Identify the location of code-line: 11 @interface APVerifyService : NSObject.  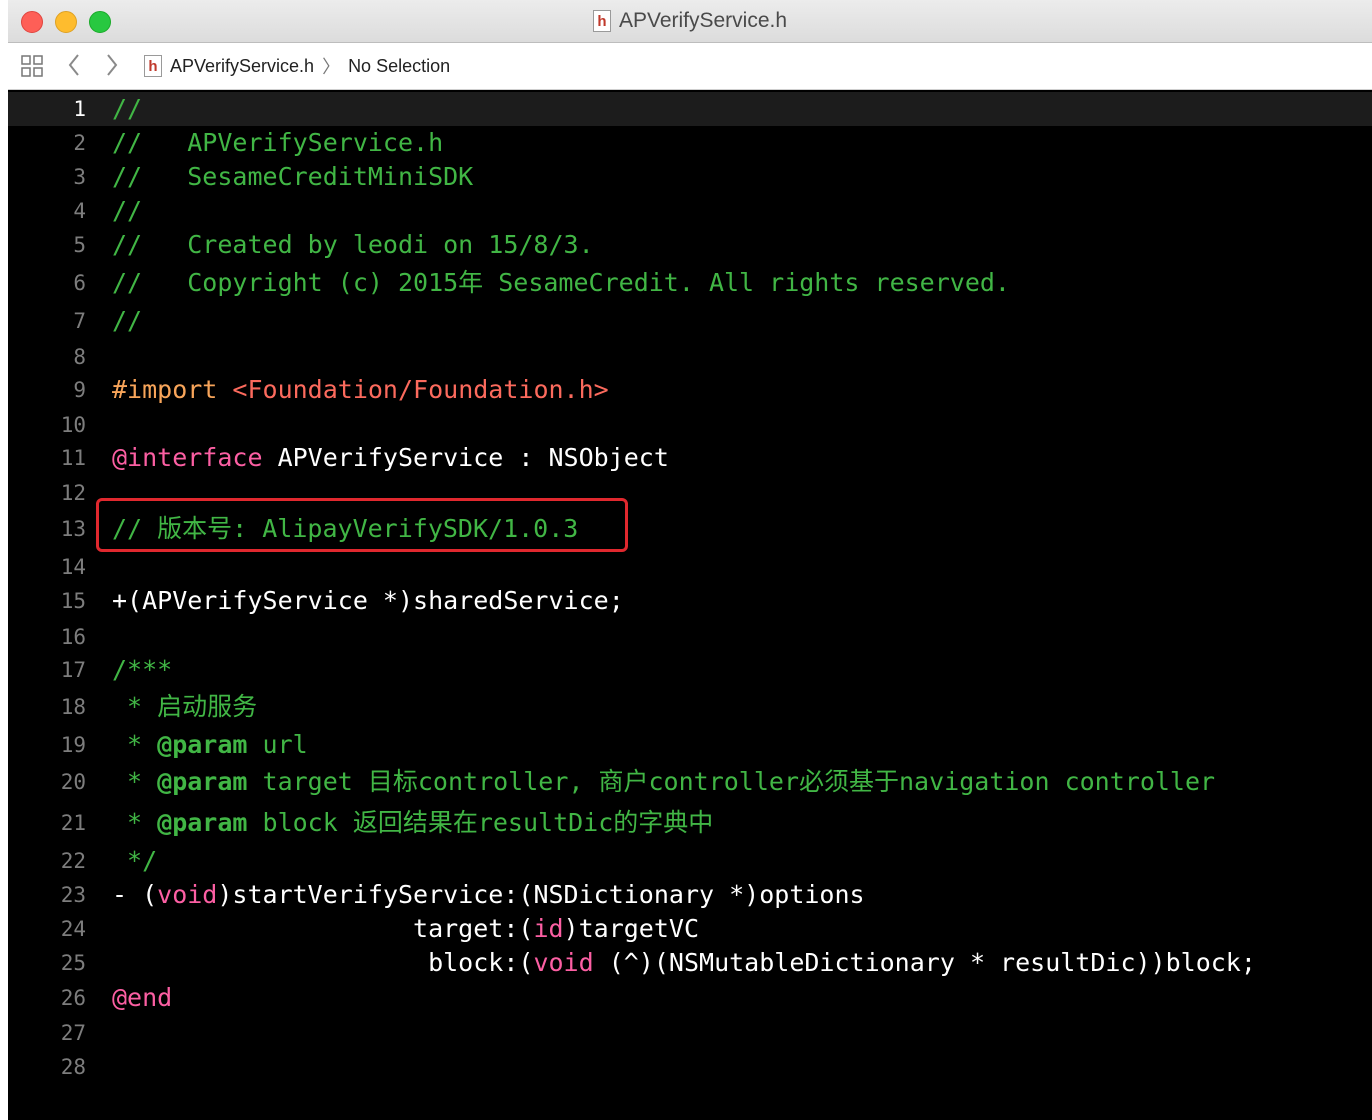
(690, 458).